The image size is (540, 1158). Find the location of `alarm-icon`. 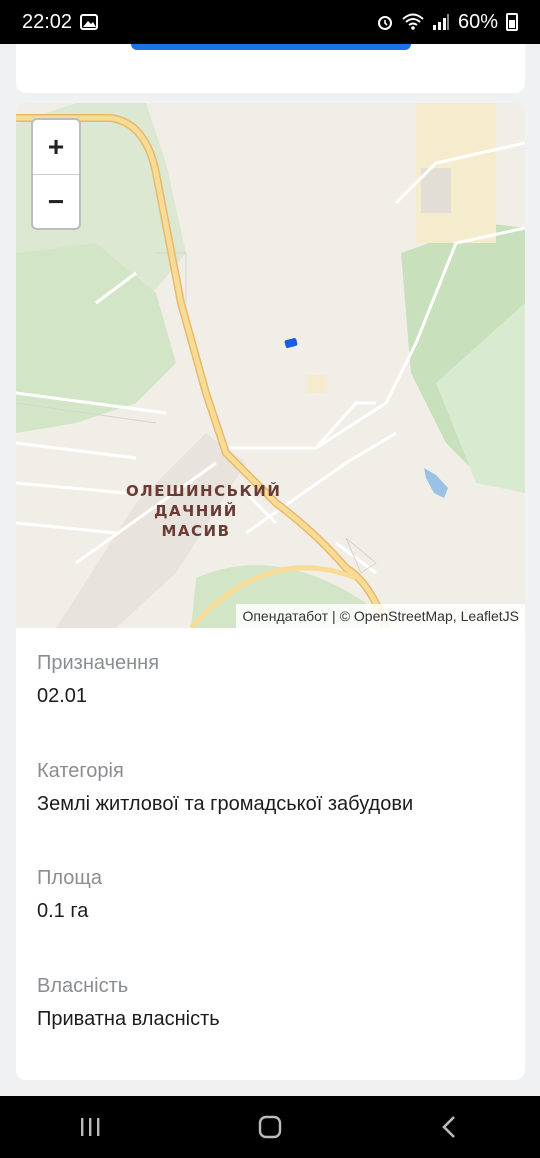

alarm-icon is located at coordinates (385, 22).